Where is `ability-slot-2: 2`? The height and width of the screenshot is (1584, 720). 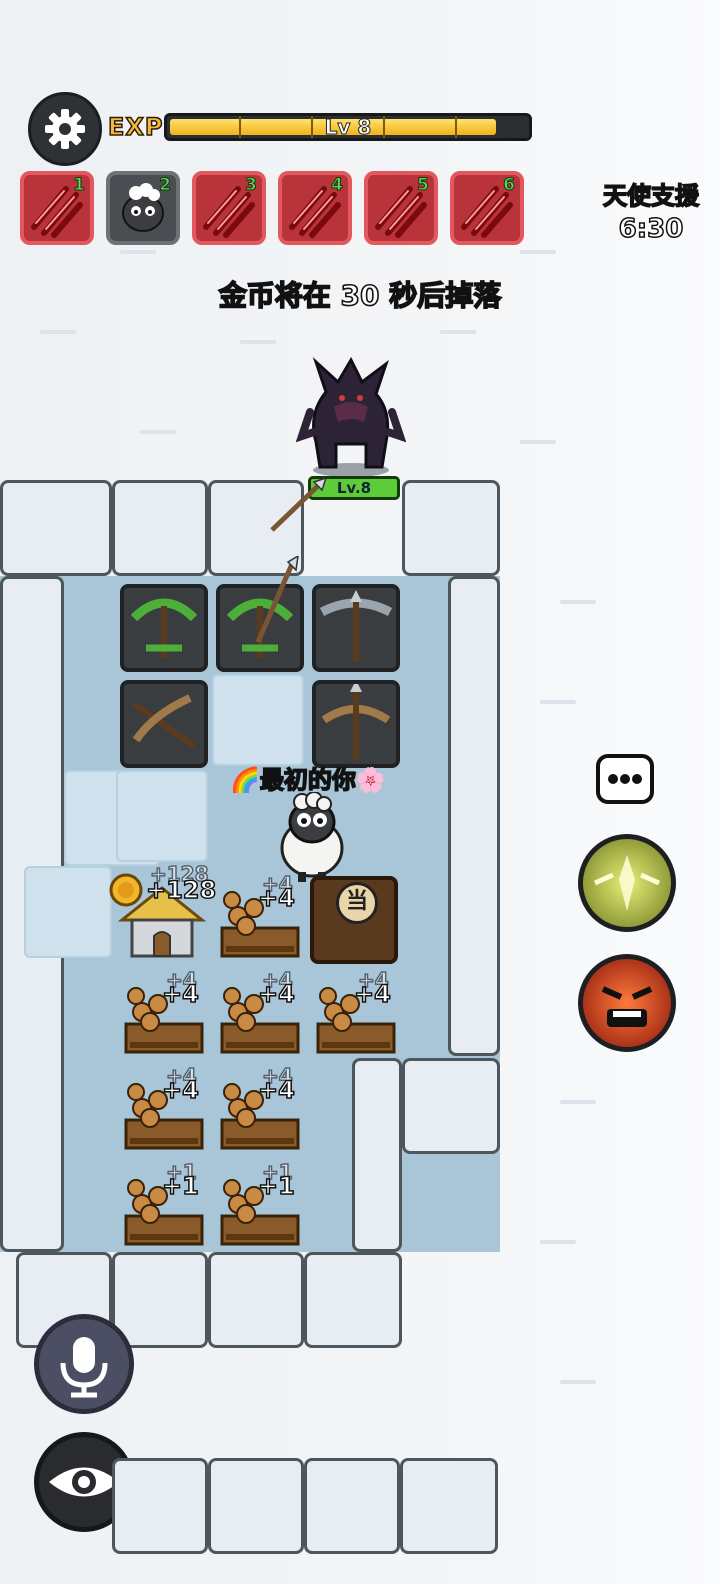 ability-slot-2: 2 is located at coordinates (143, 208).